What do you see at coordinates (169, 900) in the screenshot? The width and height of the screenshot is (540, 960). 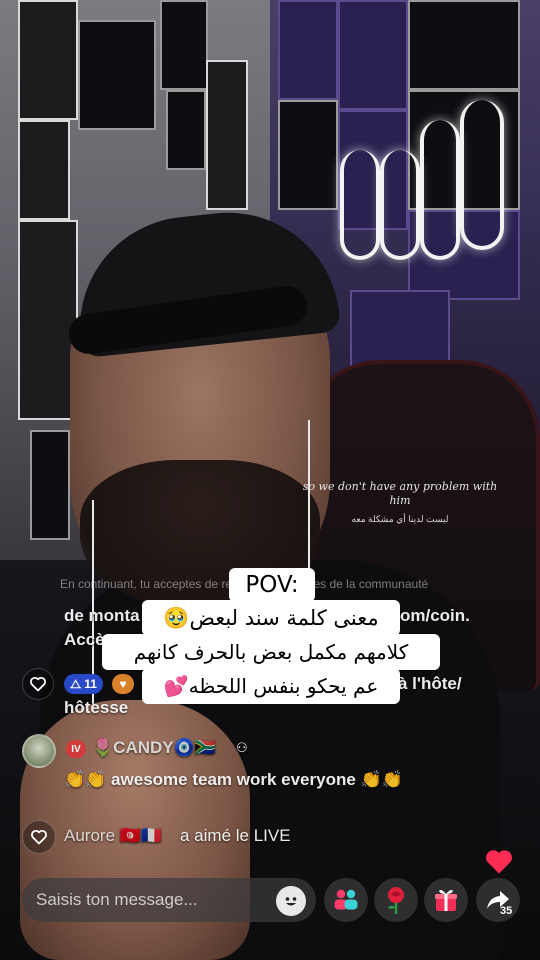 I see `message-input` at bounding box center [169, 900].